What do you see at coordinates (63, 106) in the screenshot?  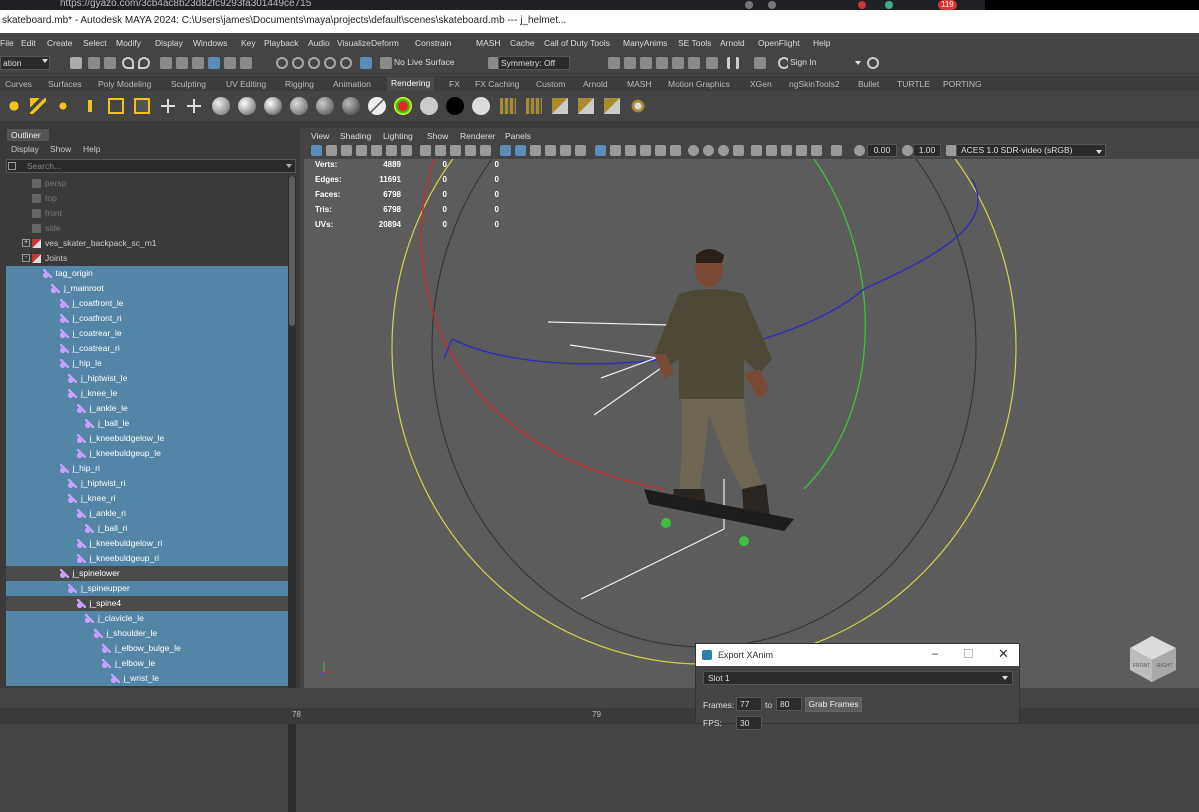 I see `point-light-icon` at bounding box center [63, 106].